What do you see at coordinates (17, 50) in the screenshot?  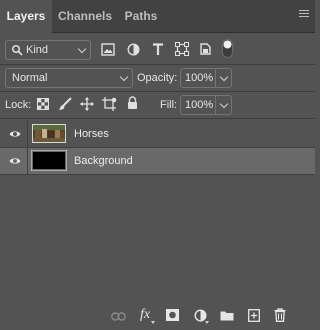 I see `search-icon` at bounding box center [17, 50].